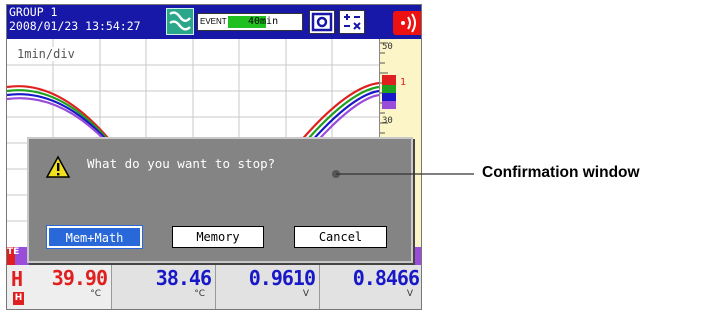 Image resolution: width=702 pixels, height=314 pixels. I want to click on callout-label: Confirmation window, so click(561, 172).